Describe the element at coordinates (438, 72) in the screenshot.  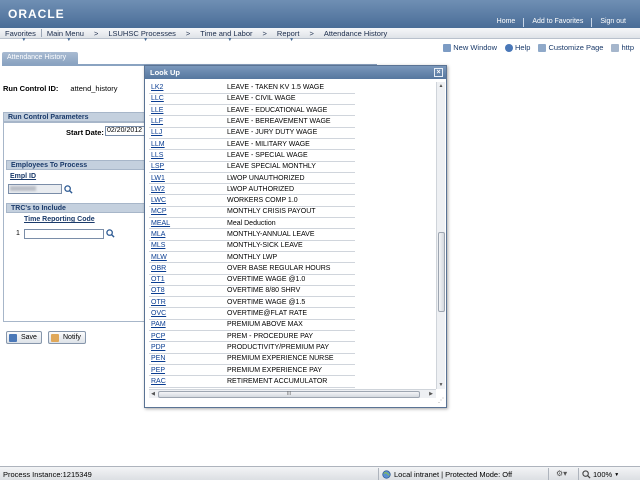
I see `close-icon: ×` at that location.